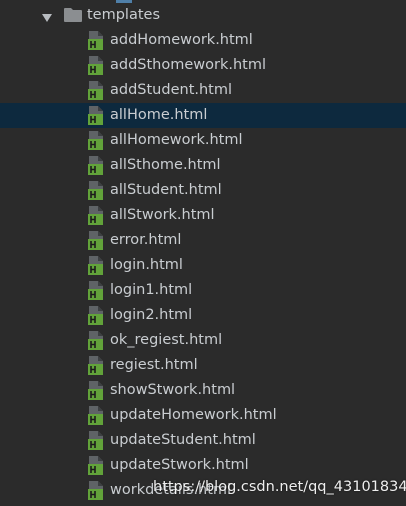  What do you see at coordinates (151, 315) in the screenshot?
I see `file-label: login2.html` at bounding box center [151, 315].